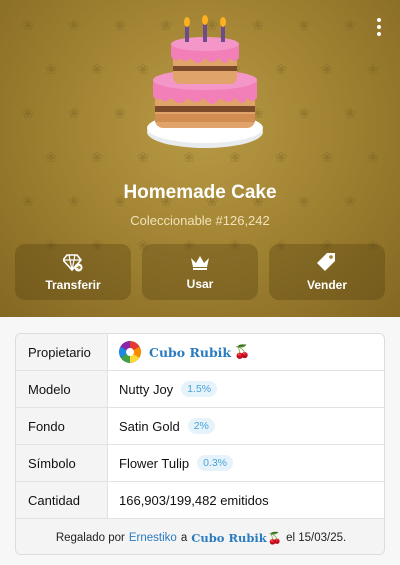  I want to click on quantity-row: Cantidad 166,903/199,482 emitidos, so click(200, 500).